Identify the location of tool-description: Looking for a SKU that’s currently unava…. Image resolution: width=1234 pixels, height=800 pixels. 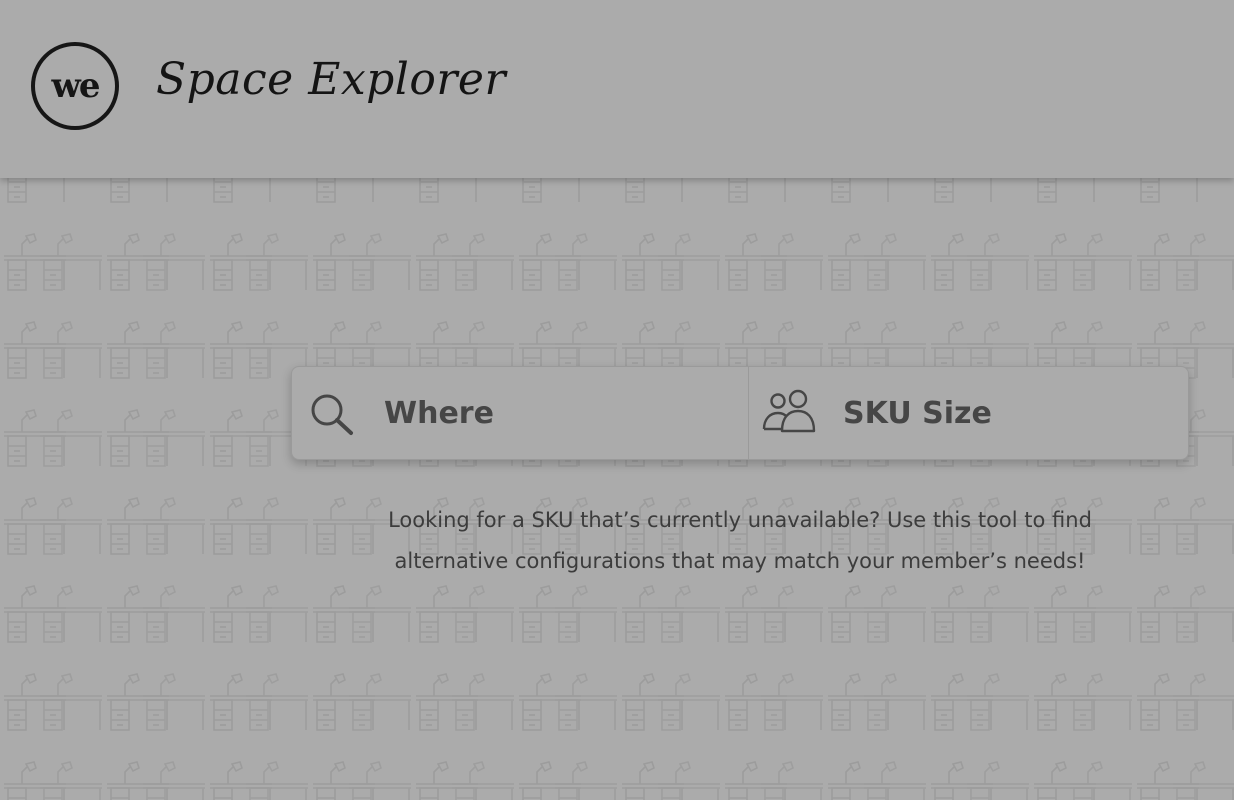
(740, 541).